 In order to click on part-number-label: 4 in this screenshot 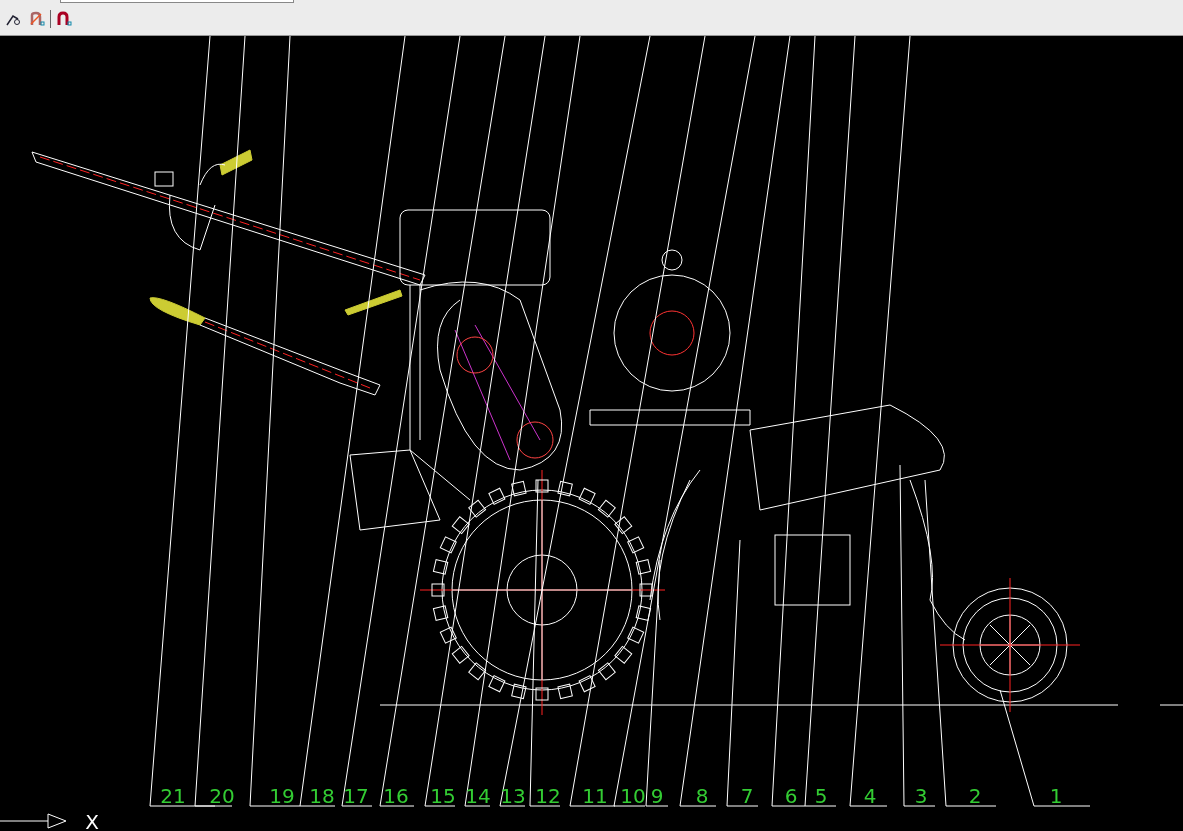, I will do `click(870, 796)`.